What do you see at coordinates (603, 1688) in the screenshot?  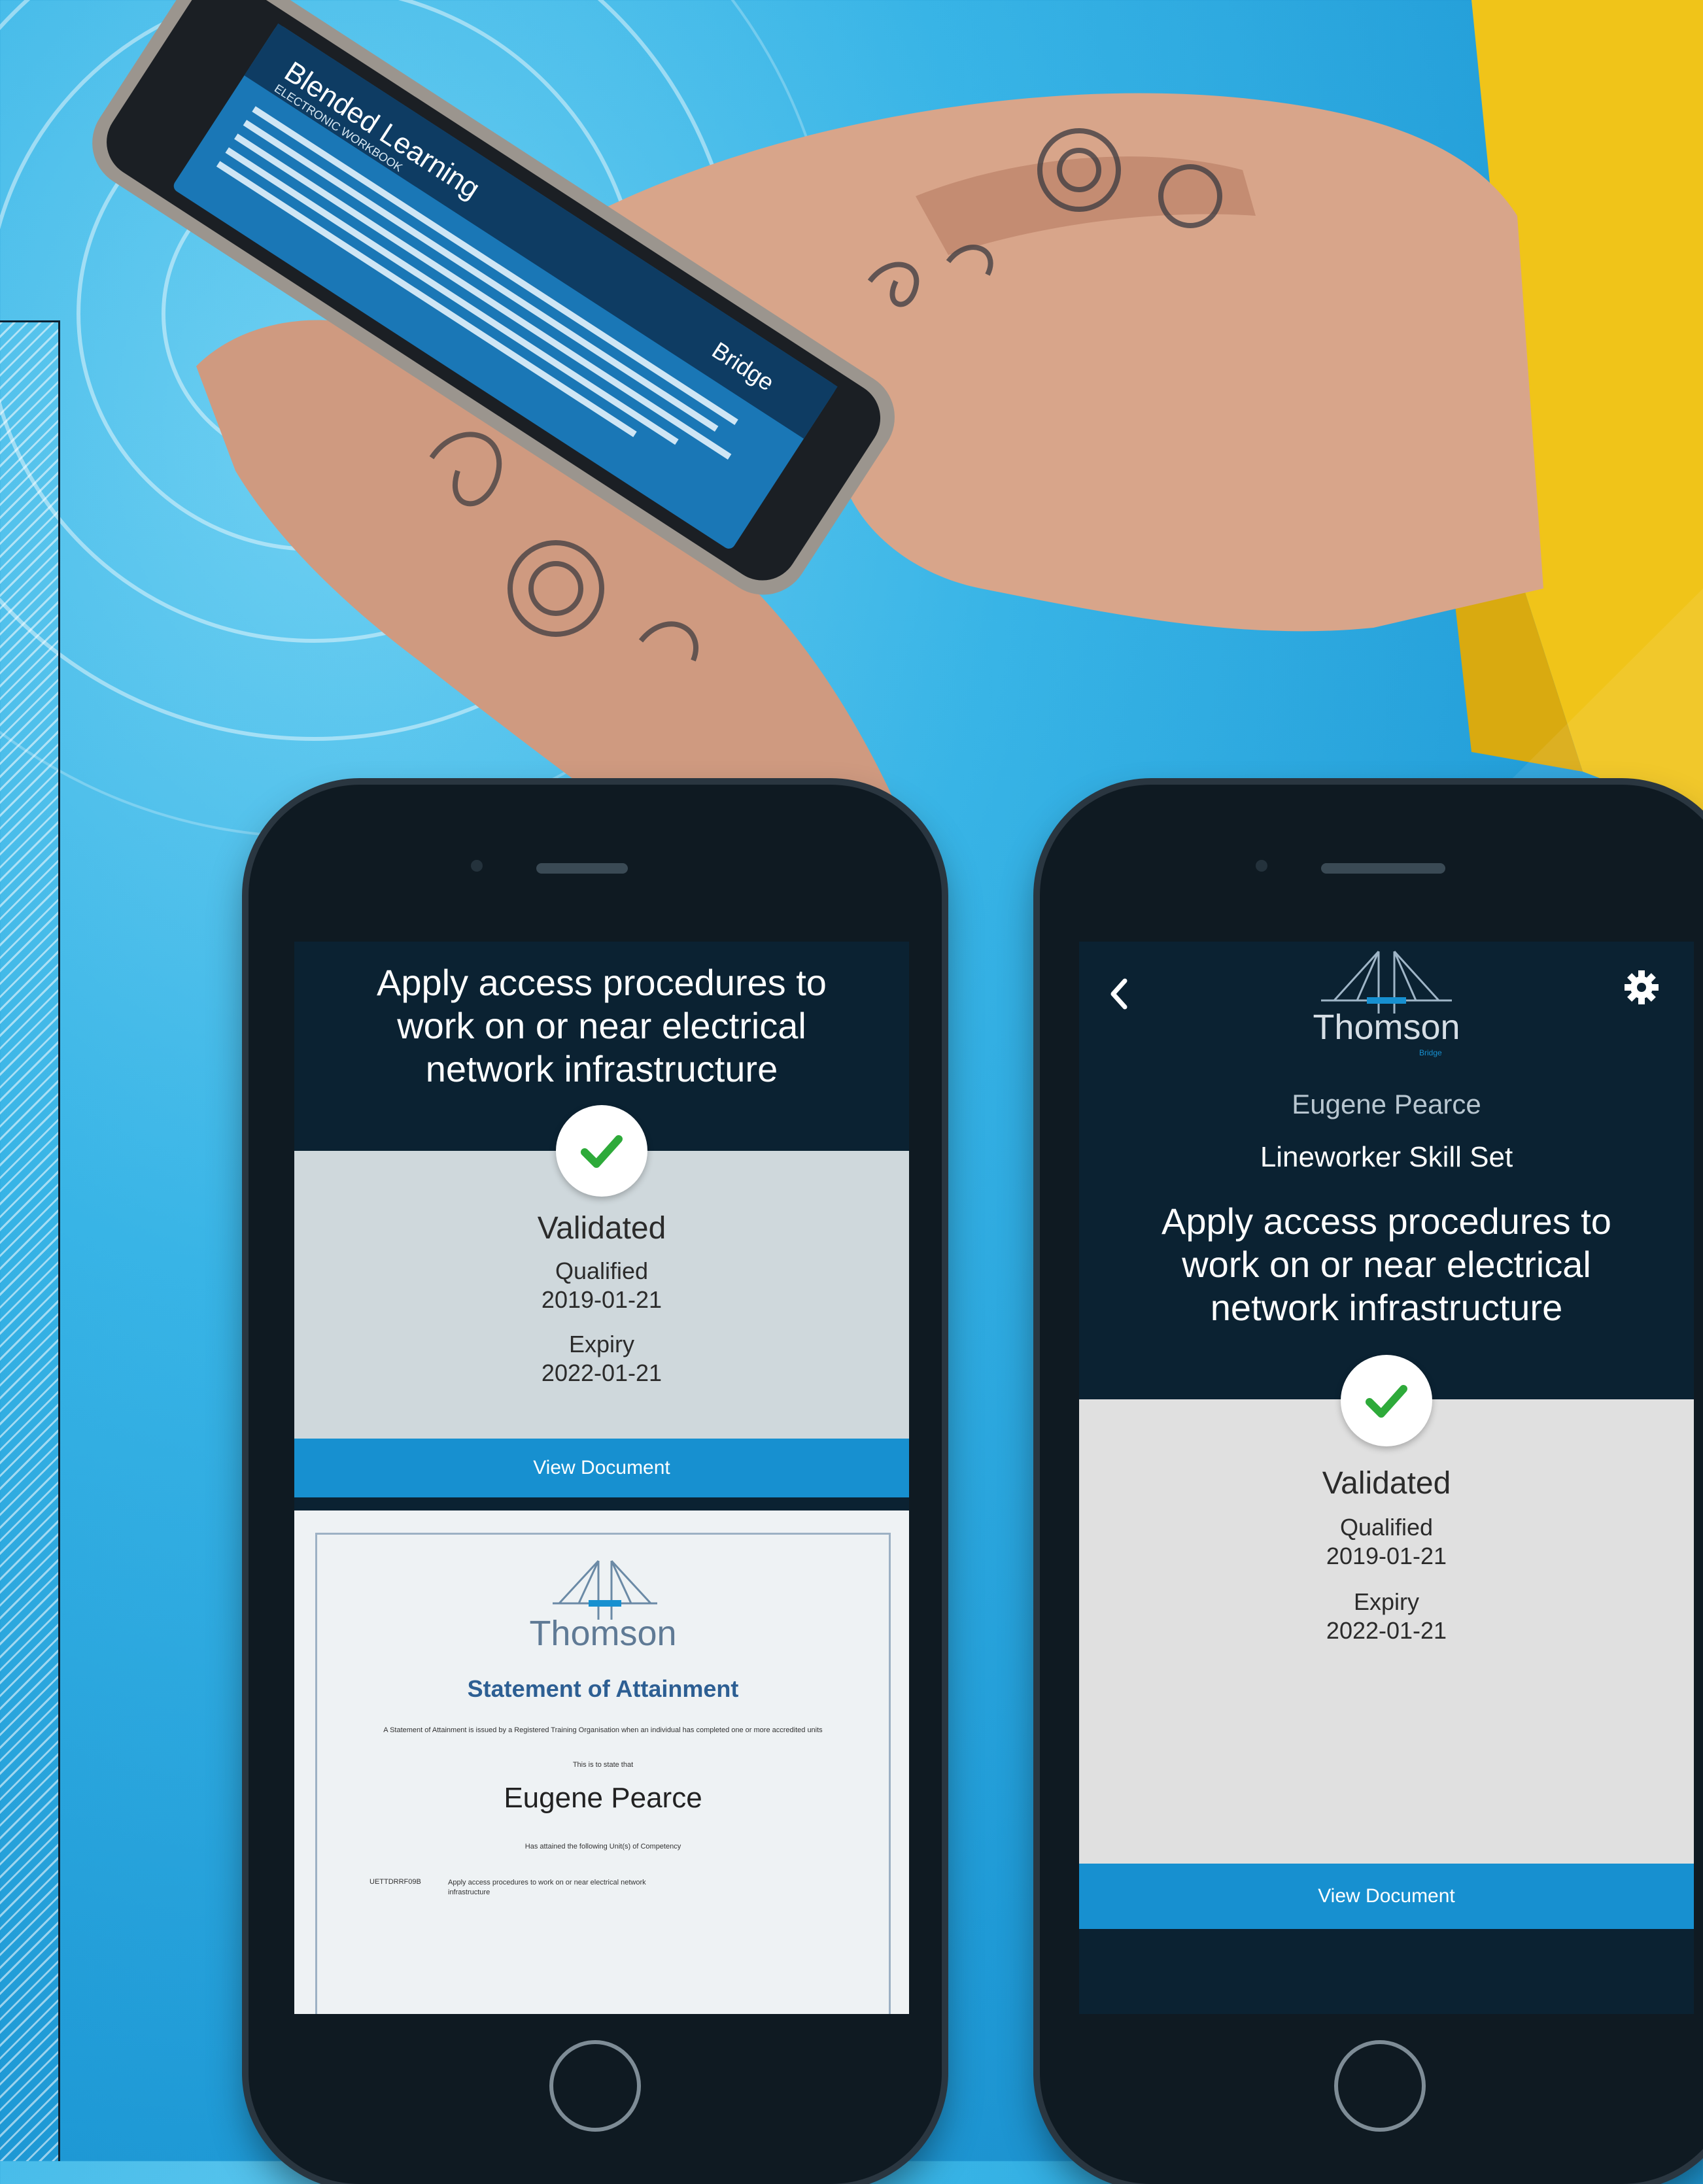 I see `certificate-title: Statement of Attainment` at bounding box center [603, 1688].